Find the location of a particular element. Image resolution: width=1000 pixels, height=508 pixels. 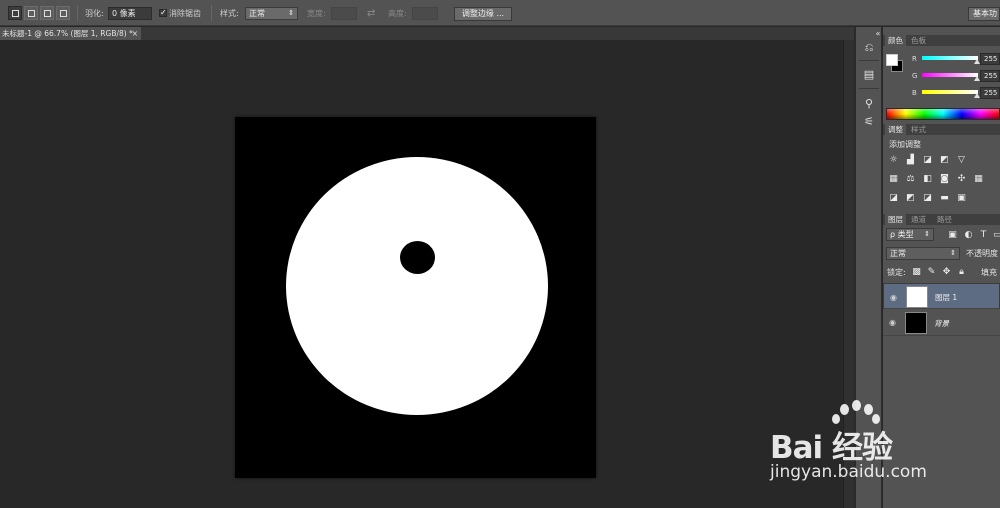

history-icon: ⎌ is located at coordinates (869, 48).